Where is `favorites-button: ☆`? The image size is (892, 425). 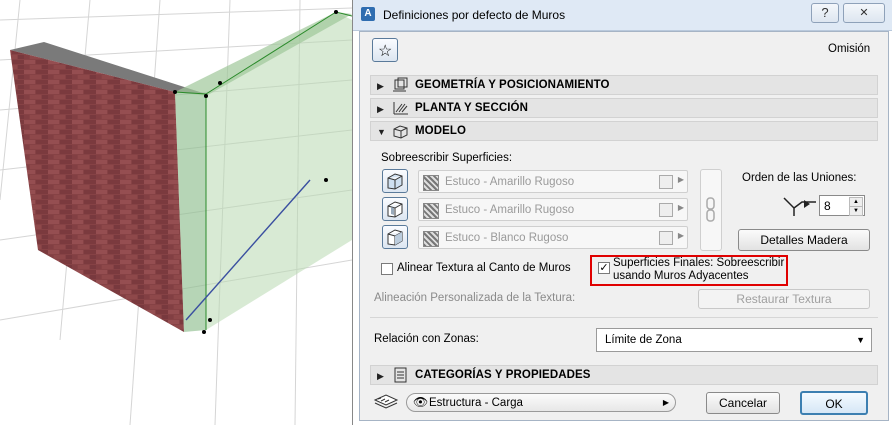
favorites-button: ☆ is located at coordinates (385, 50).